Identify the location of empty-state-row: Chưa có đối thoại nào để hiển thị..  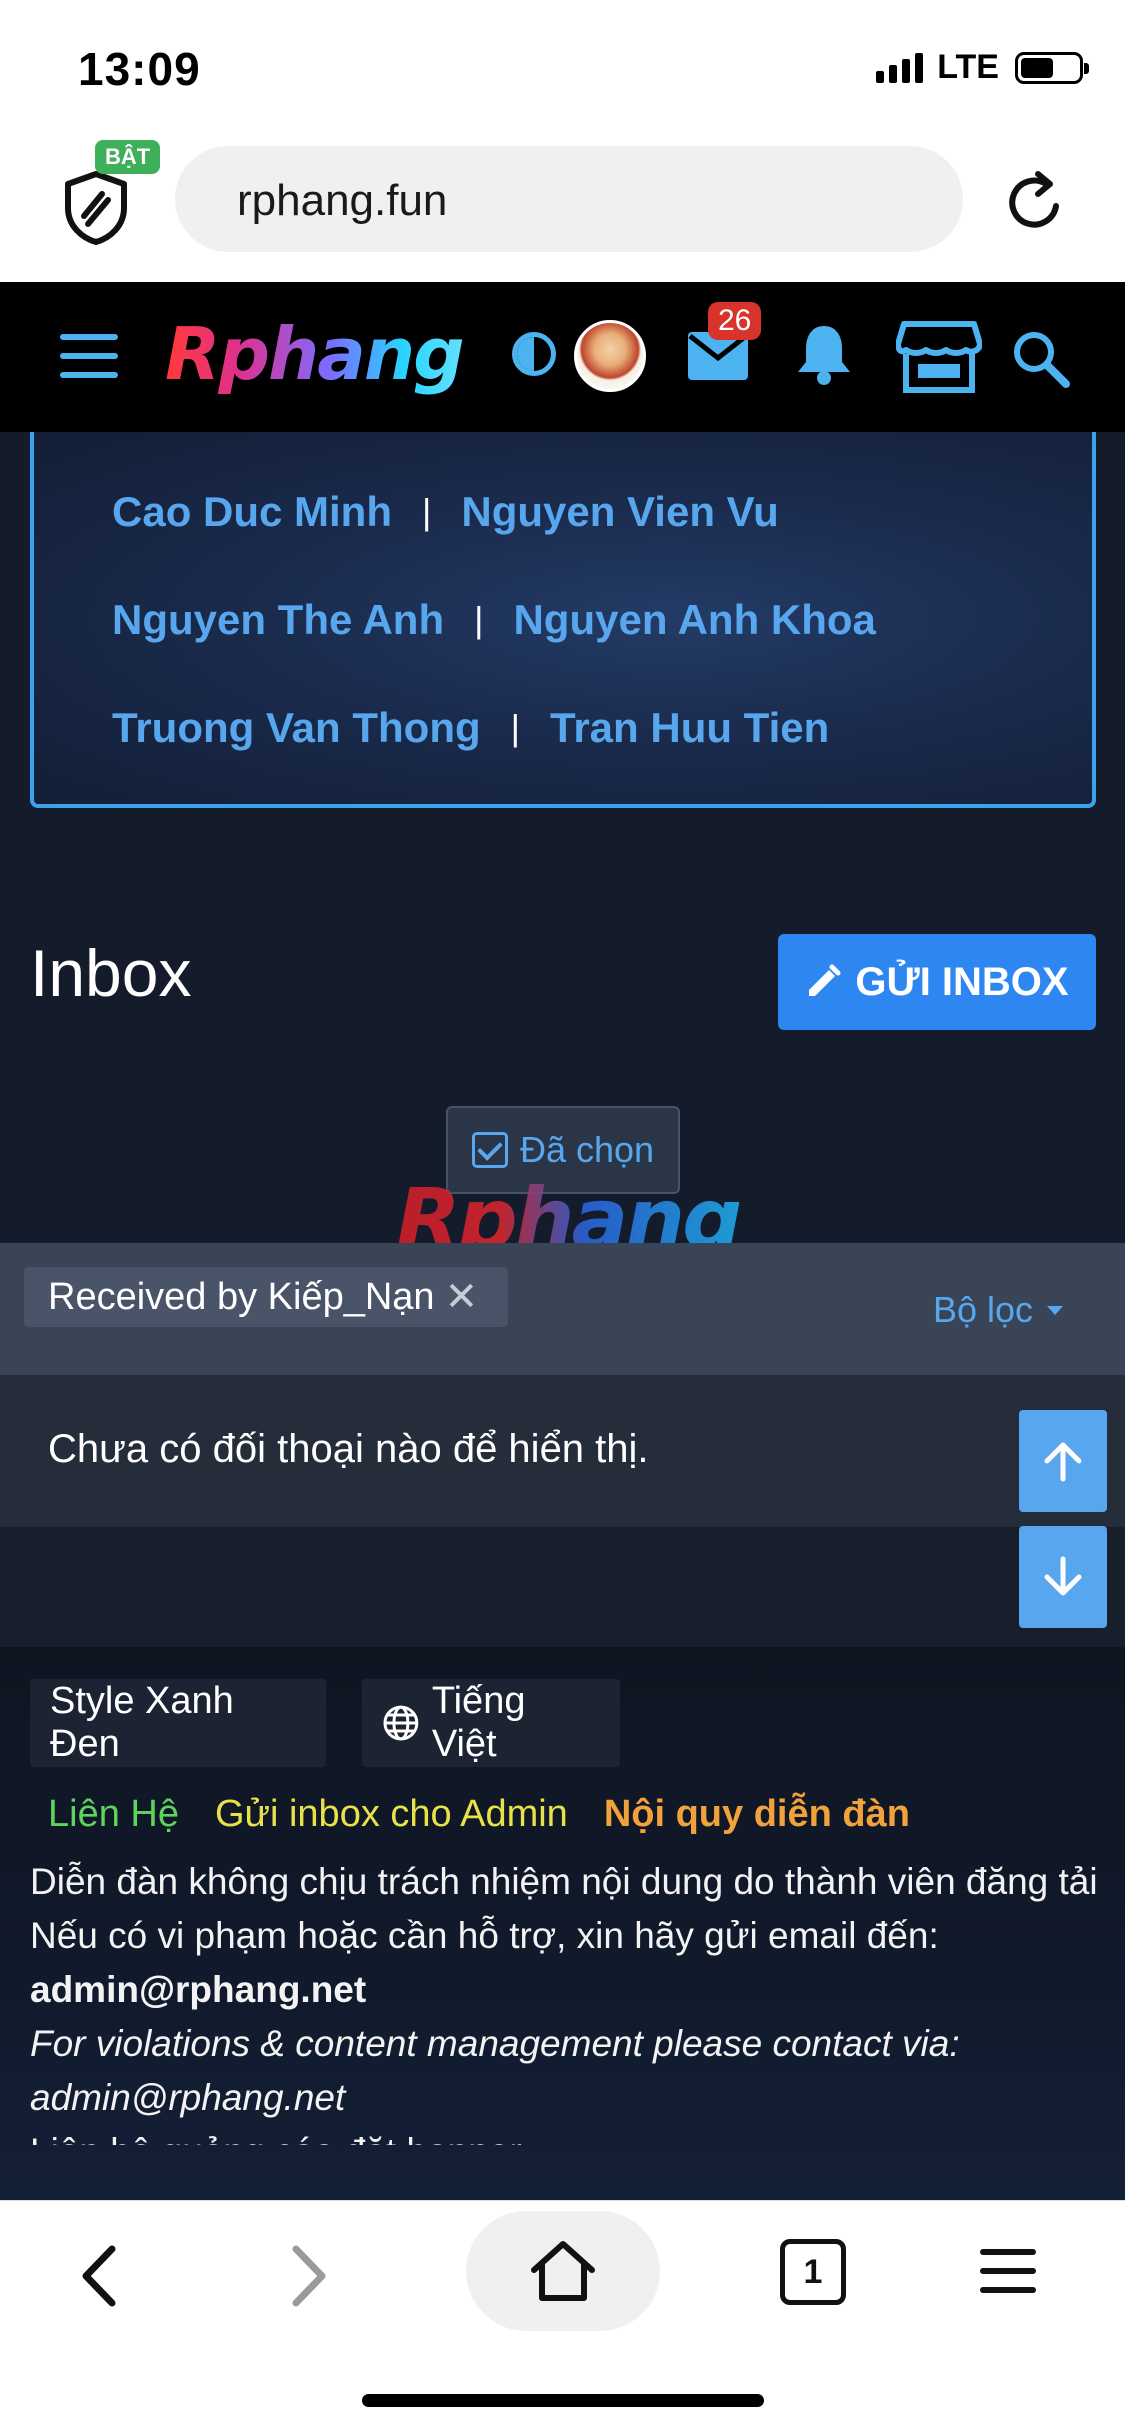
(562, 1451).